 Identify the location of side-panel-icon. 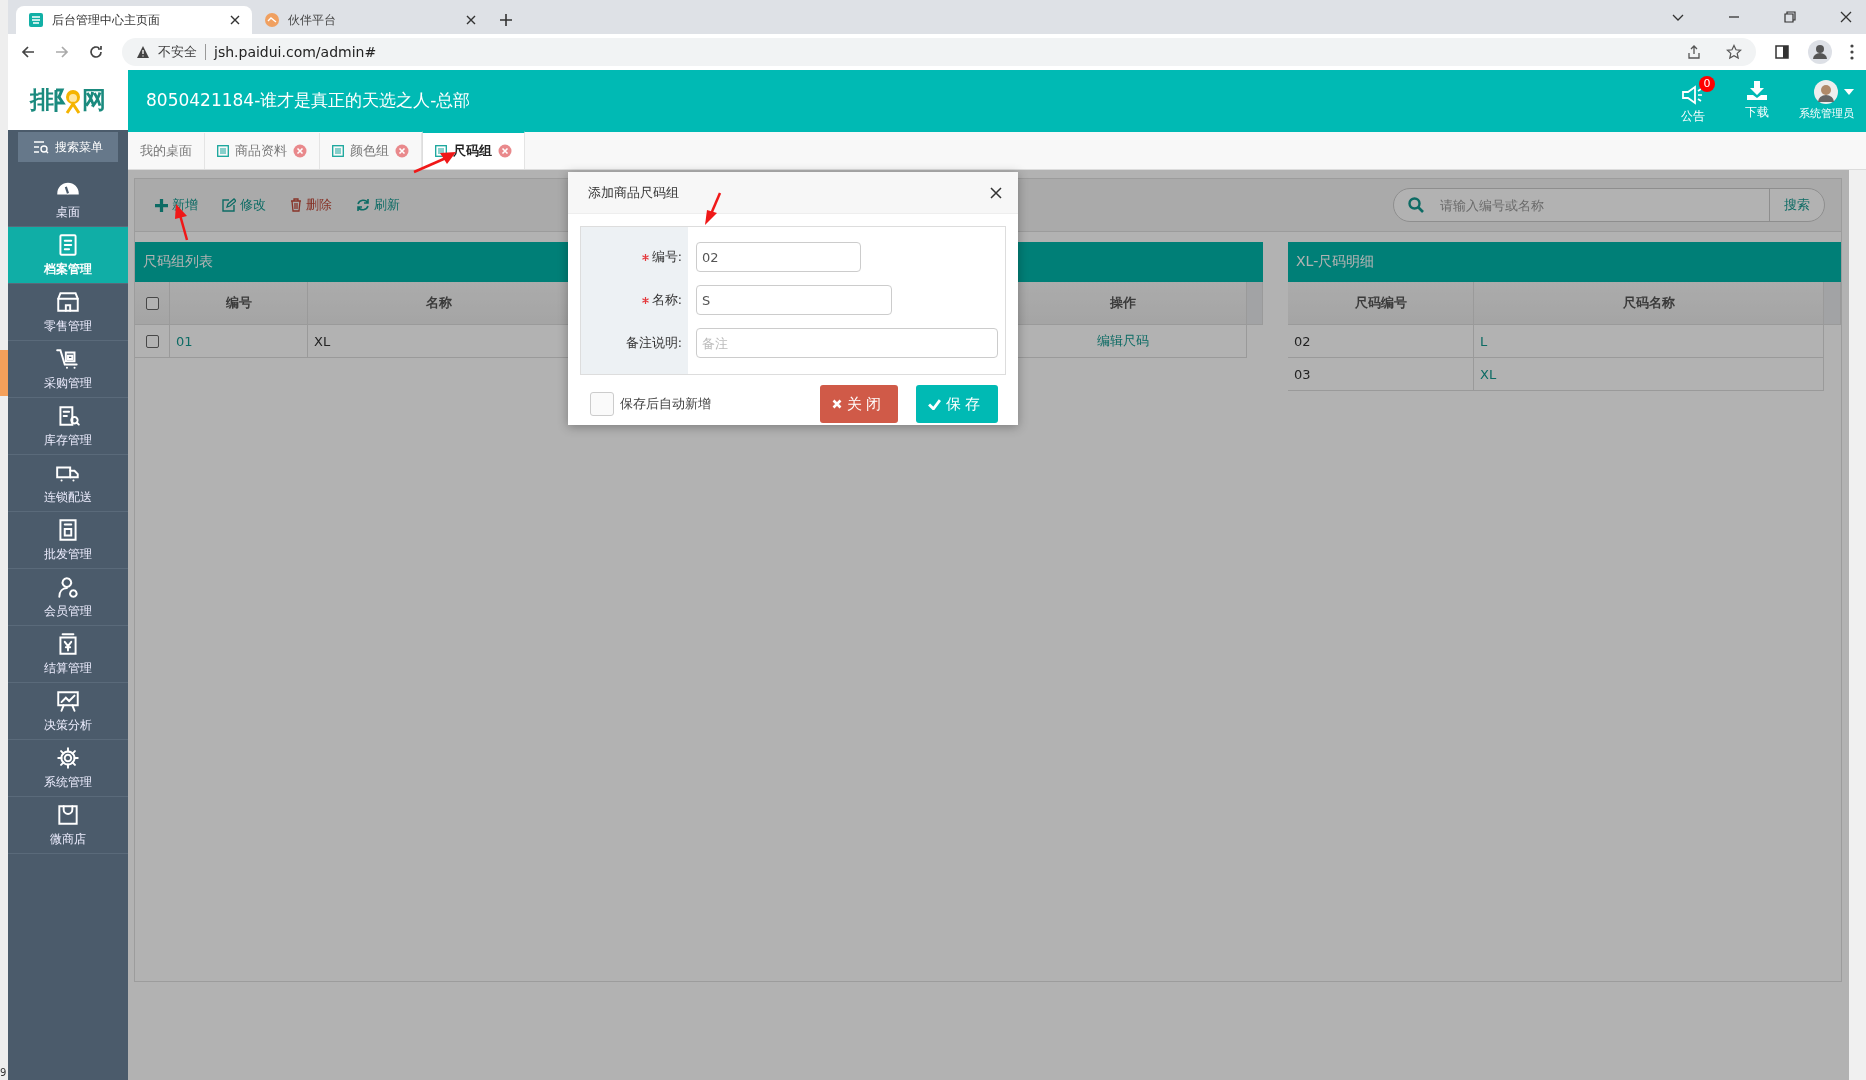
(1782, 52).